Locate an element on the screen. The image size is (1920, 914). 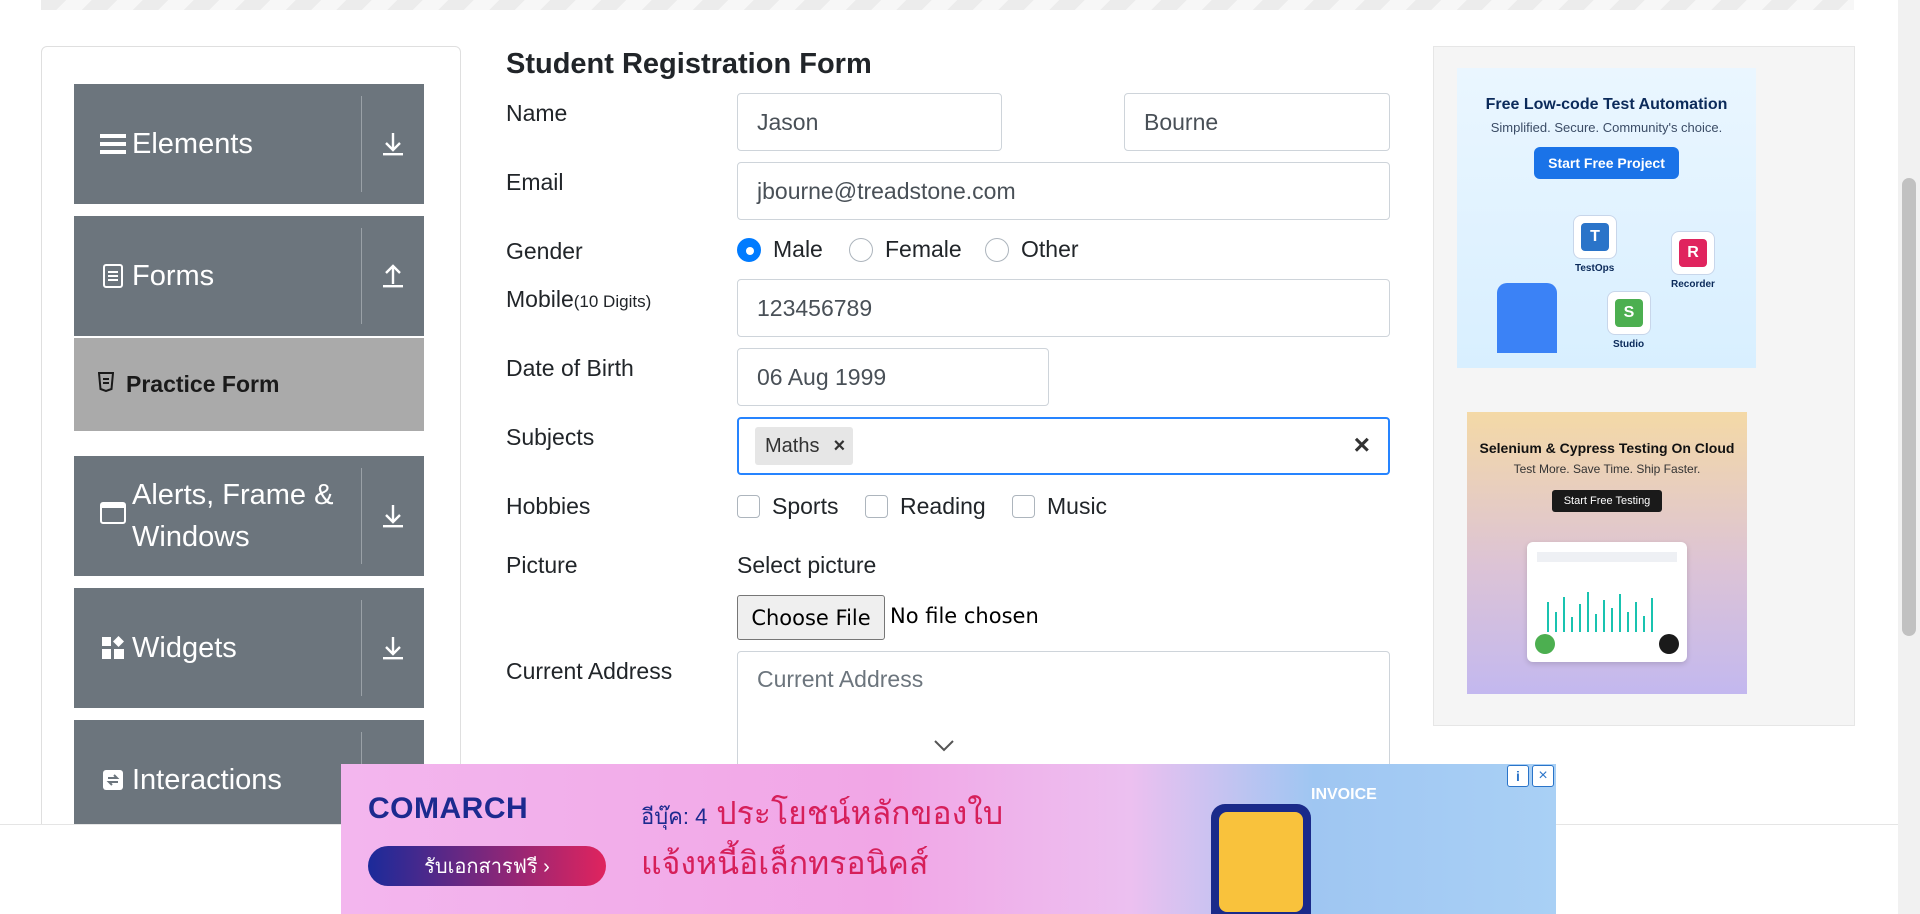
node-caption: Recorder is located at coordinates (1693, 284).